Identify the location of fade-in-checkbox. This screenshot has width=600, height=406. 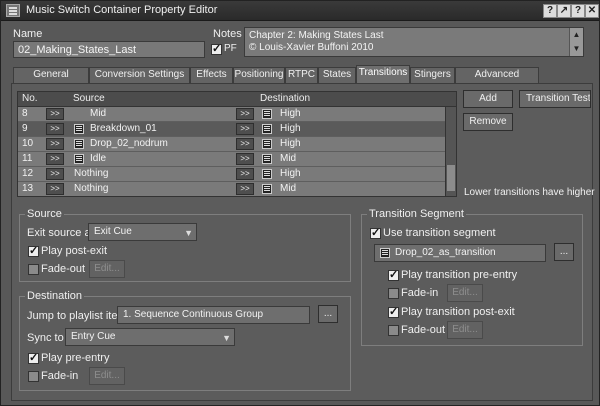
(33, 376).